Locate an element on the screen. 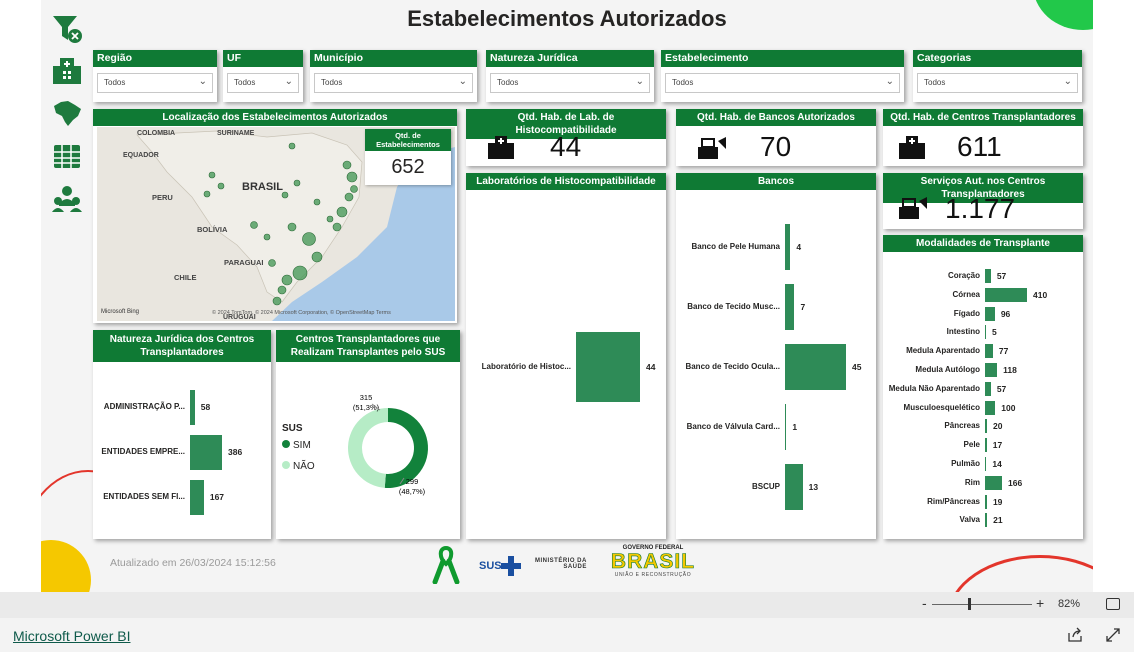  filter-uf: UF Todos ⌄ is located at coordinates (263, 76).